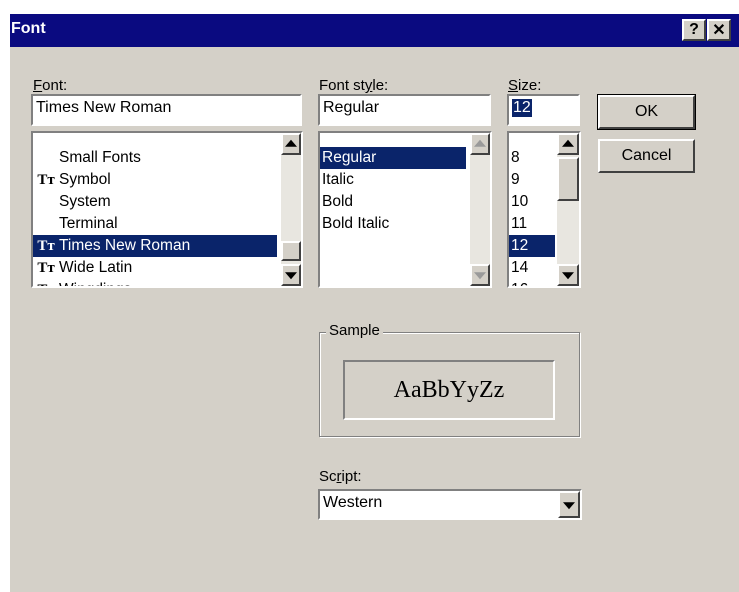 The height and width of the screenshot is (592, 739). I want to click on size-label: Size:, so click(525, 85).